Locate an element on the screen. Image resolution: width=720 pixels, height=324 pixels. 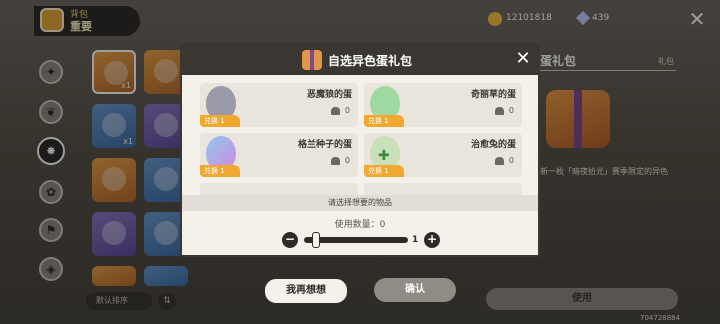
egg-name: 奇丽草的蛋 is located at coordinates (493, 95).